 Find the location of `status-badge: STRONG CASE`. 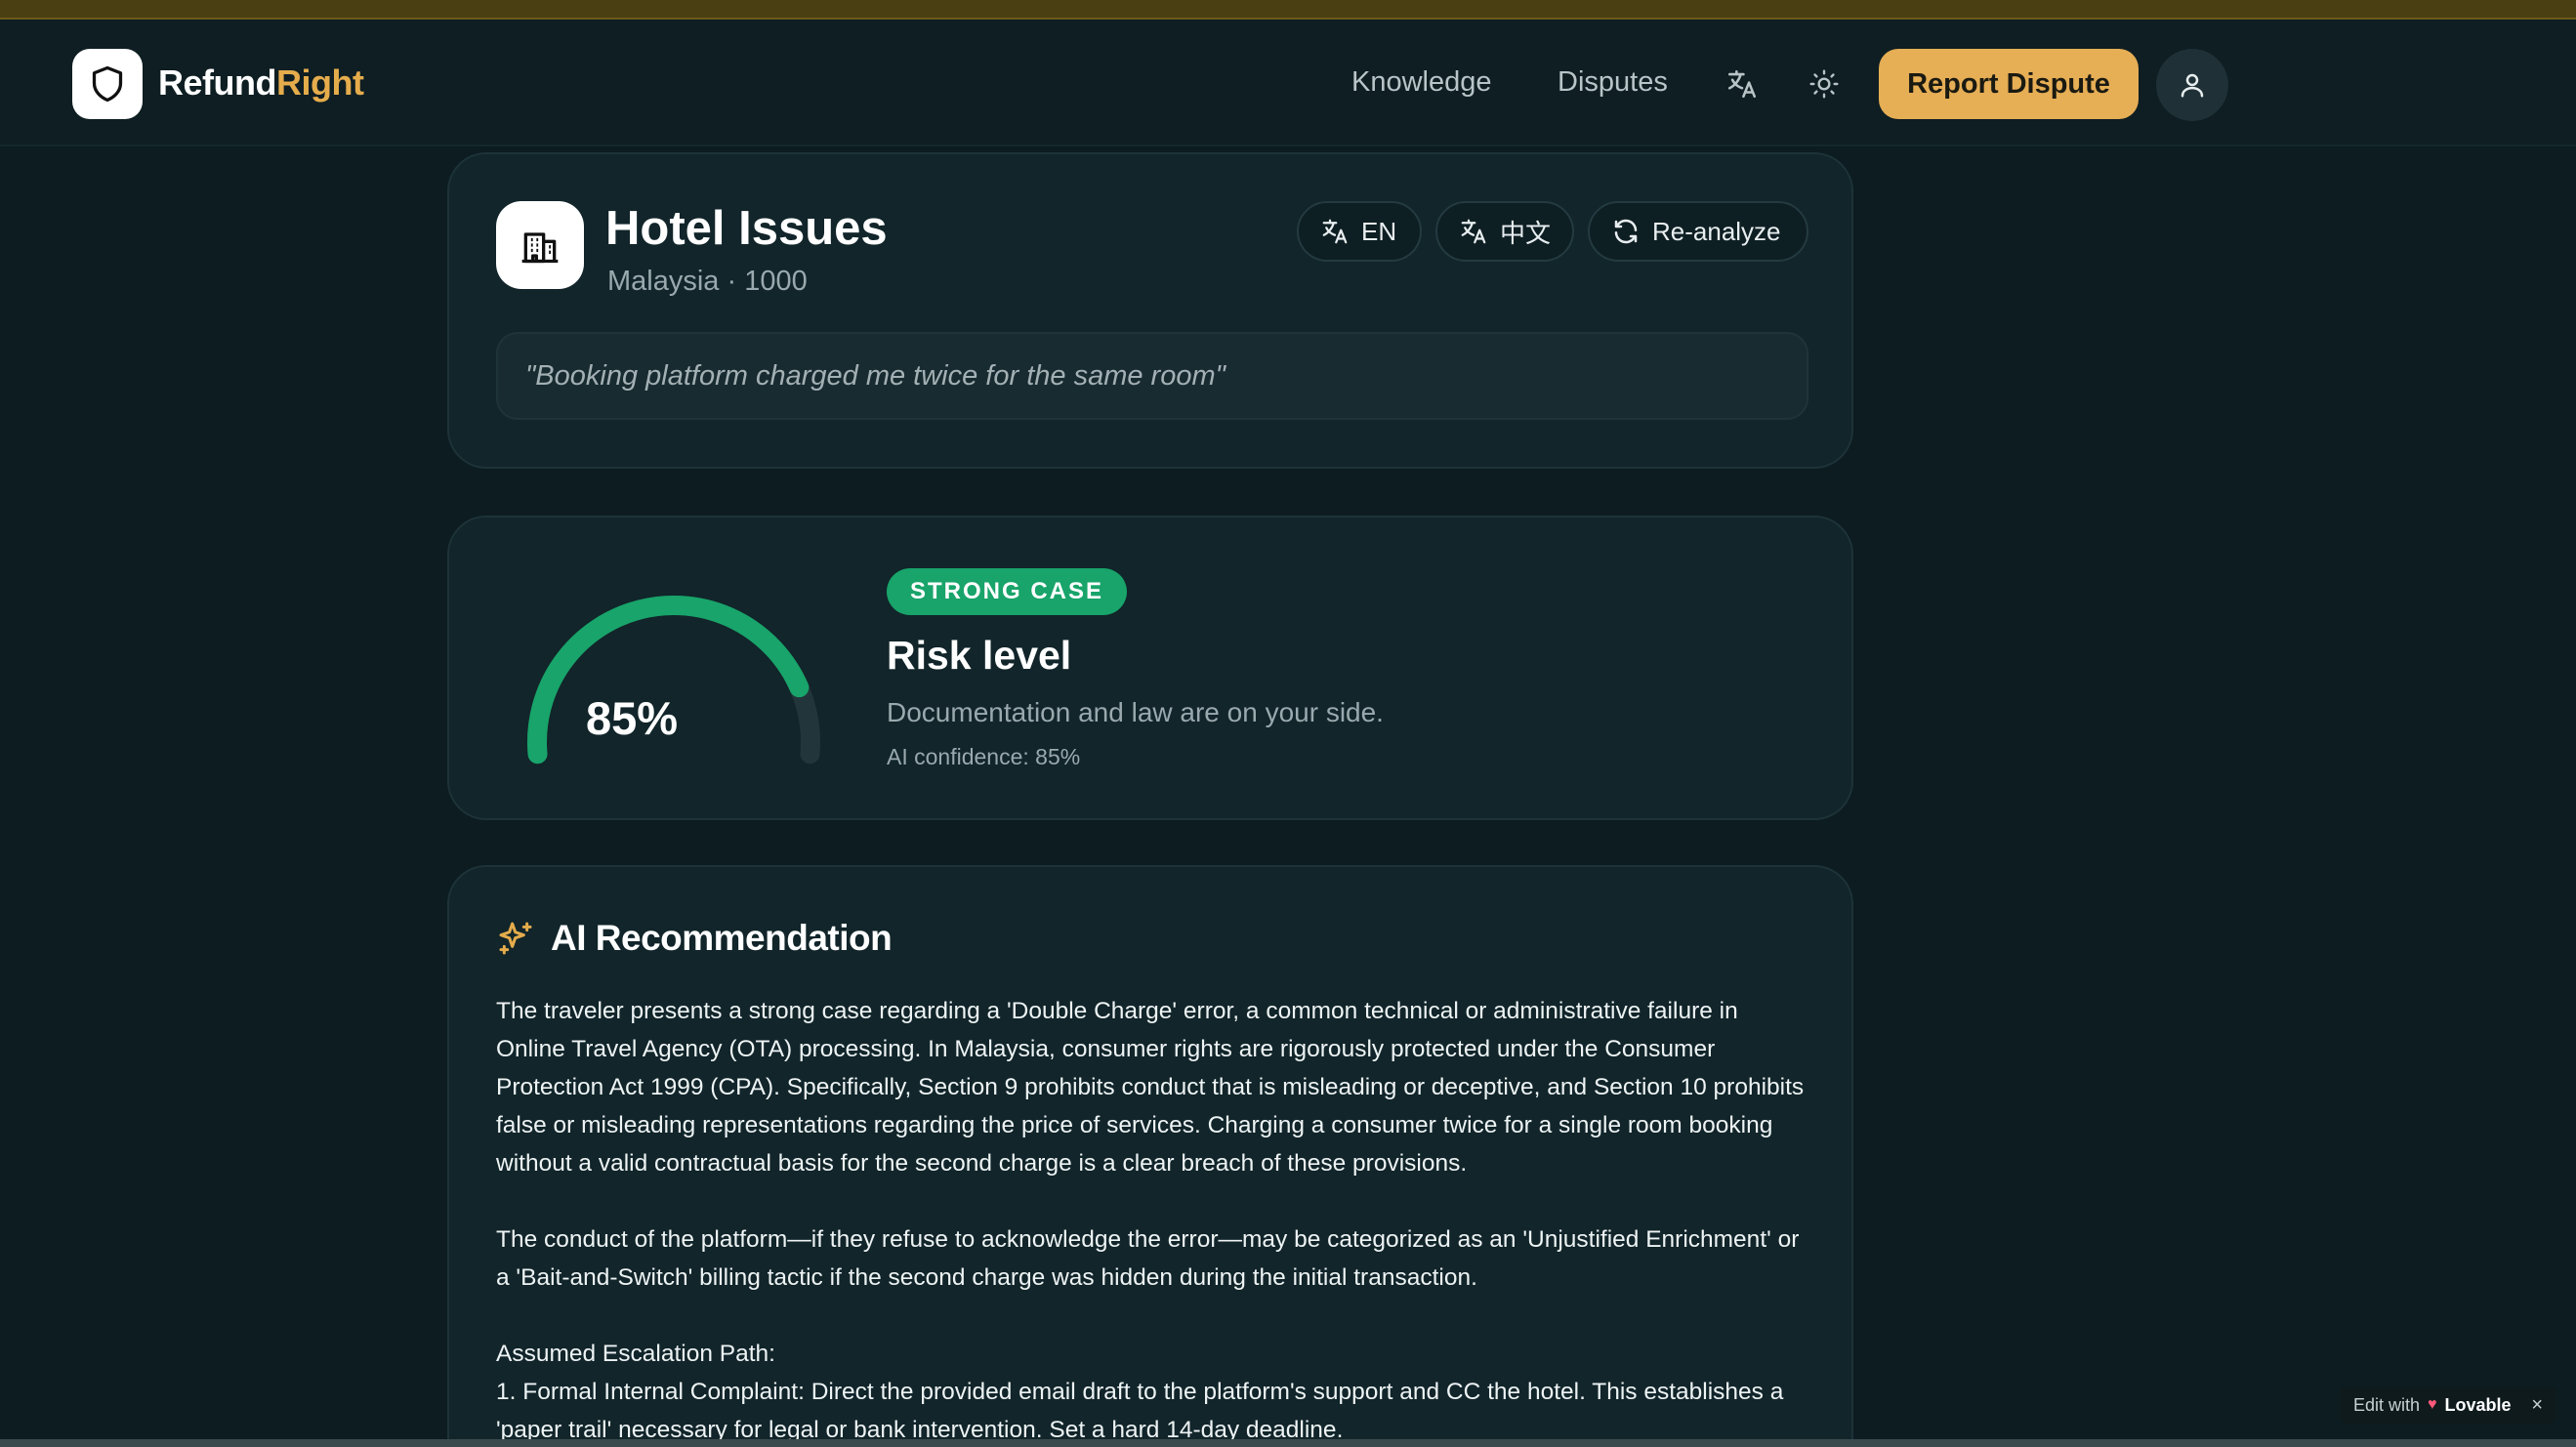

status-badge: STRONG CASE is located at coordinates (1008, 592).